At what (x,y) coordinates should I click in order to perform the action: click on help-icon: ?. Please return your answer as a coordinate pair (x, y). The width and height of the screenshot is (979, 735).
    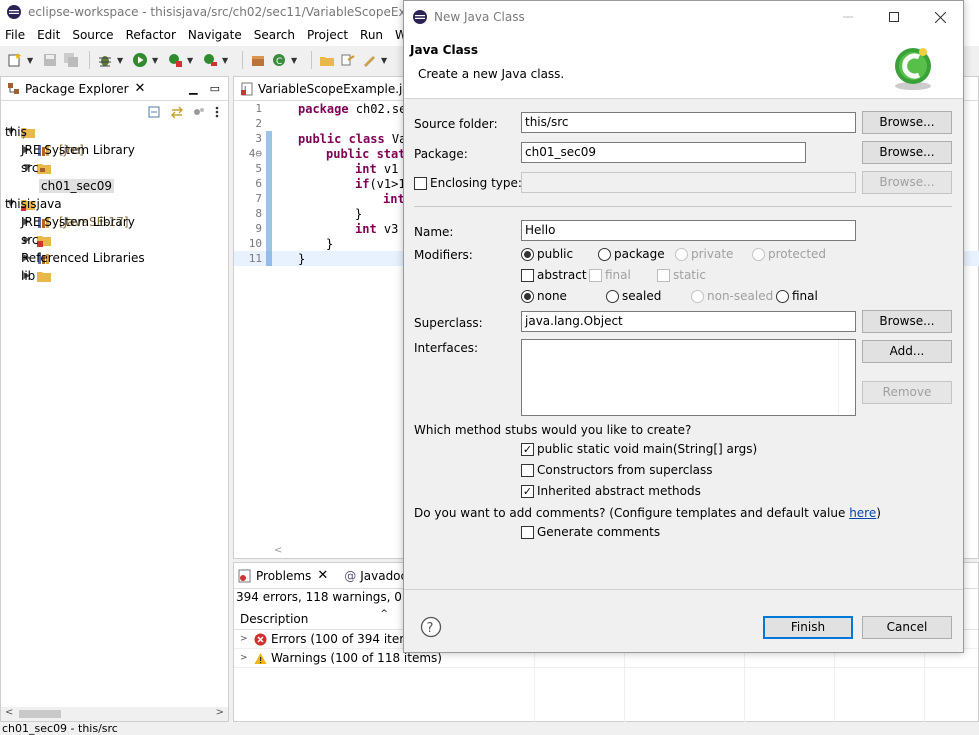
    Looking at the image, I should click on (431, 627).